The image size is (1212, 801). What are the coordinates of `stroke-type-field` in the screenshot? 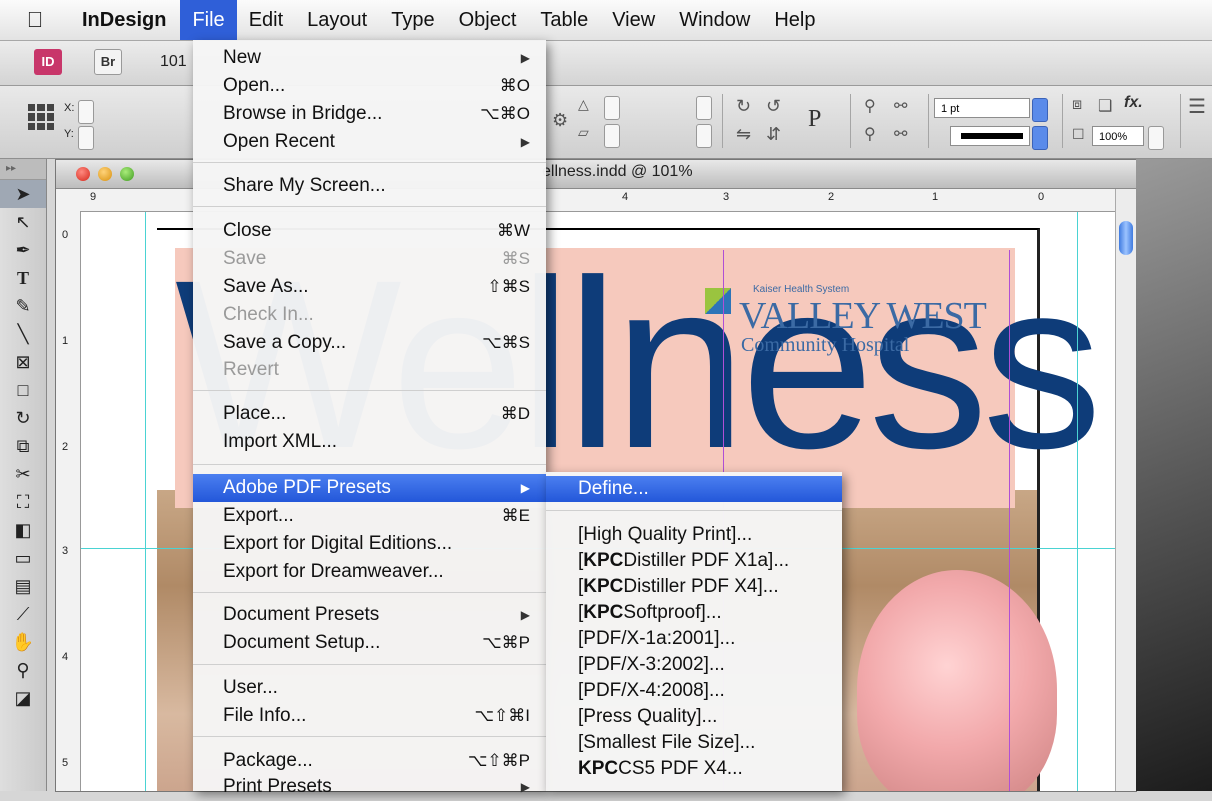 It's located at (990, 136).